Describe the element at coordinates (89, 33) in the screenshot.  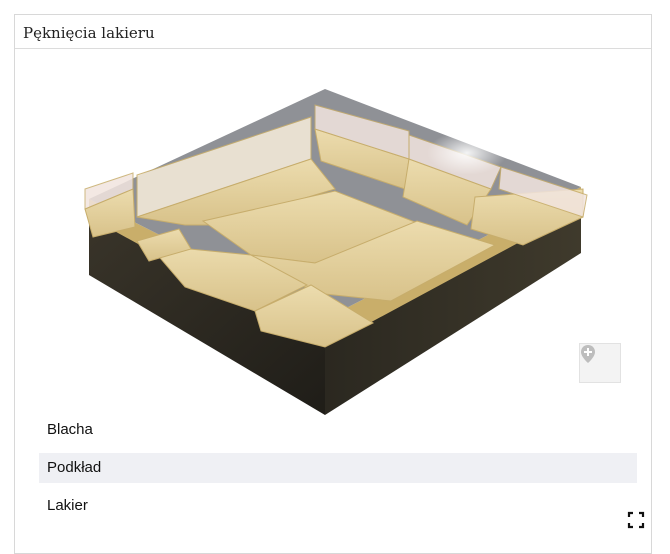
I see `panel-title: Pęknięcia lakieru` at that location.